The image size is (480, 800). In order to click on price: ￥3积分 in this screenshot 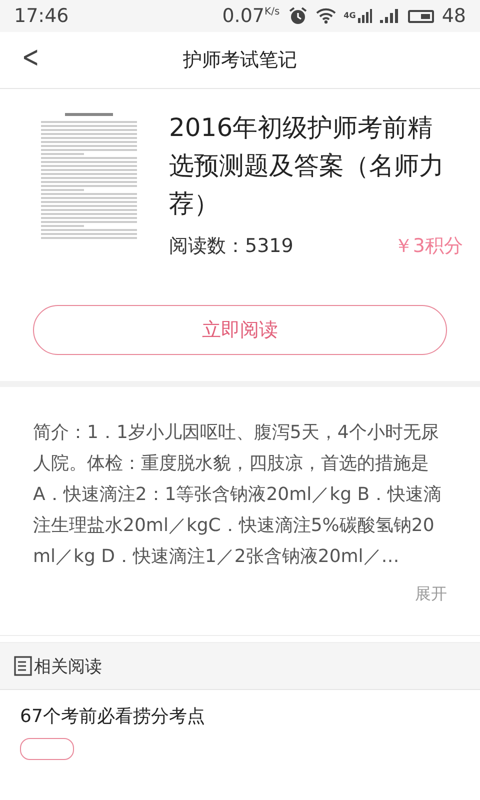, I will do `click(428, 246)`.